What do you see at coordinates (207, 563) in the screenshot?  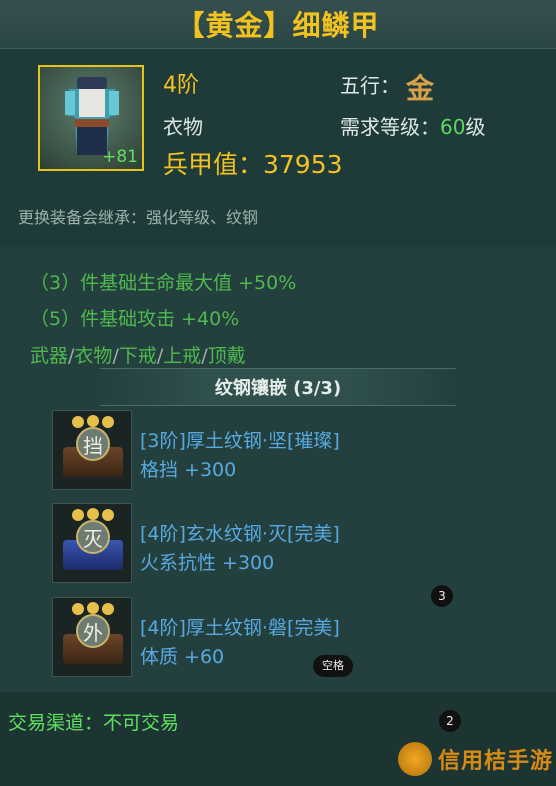 I see `gem-stat-2: 火系抗性 +300` at bounding box center [207, 563].